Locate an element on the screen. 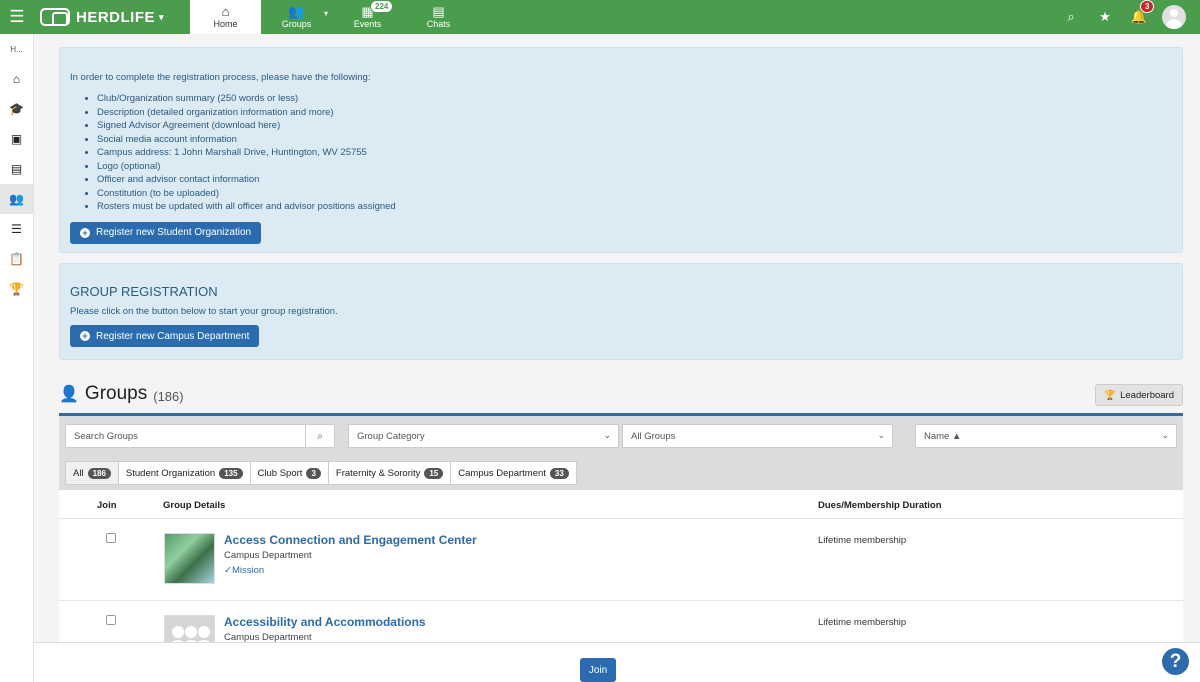  nav-tab-groups: 👥 Groups ▾ is located at coordinates (296, 17).